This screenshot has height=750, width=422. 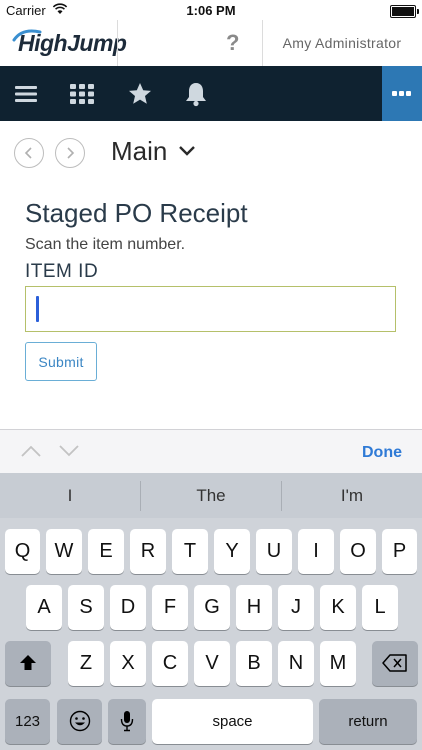 I want to click on backspace-icon, so click(x=394, y=663).